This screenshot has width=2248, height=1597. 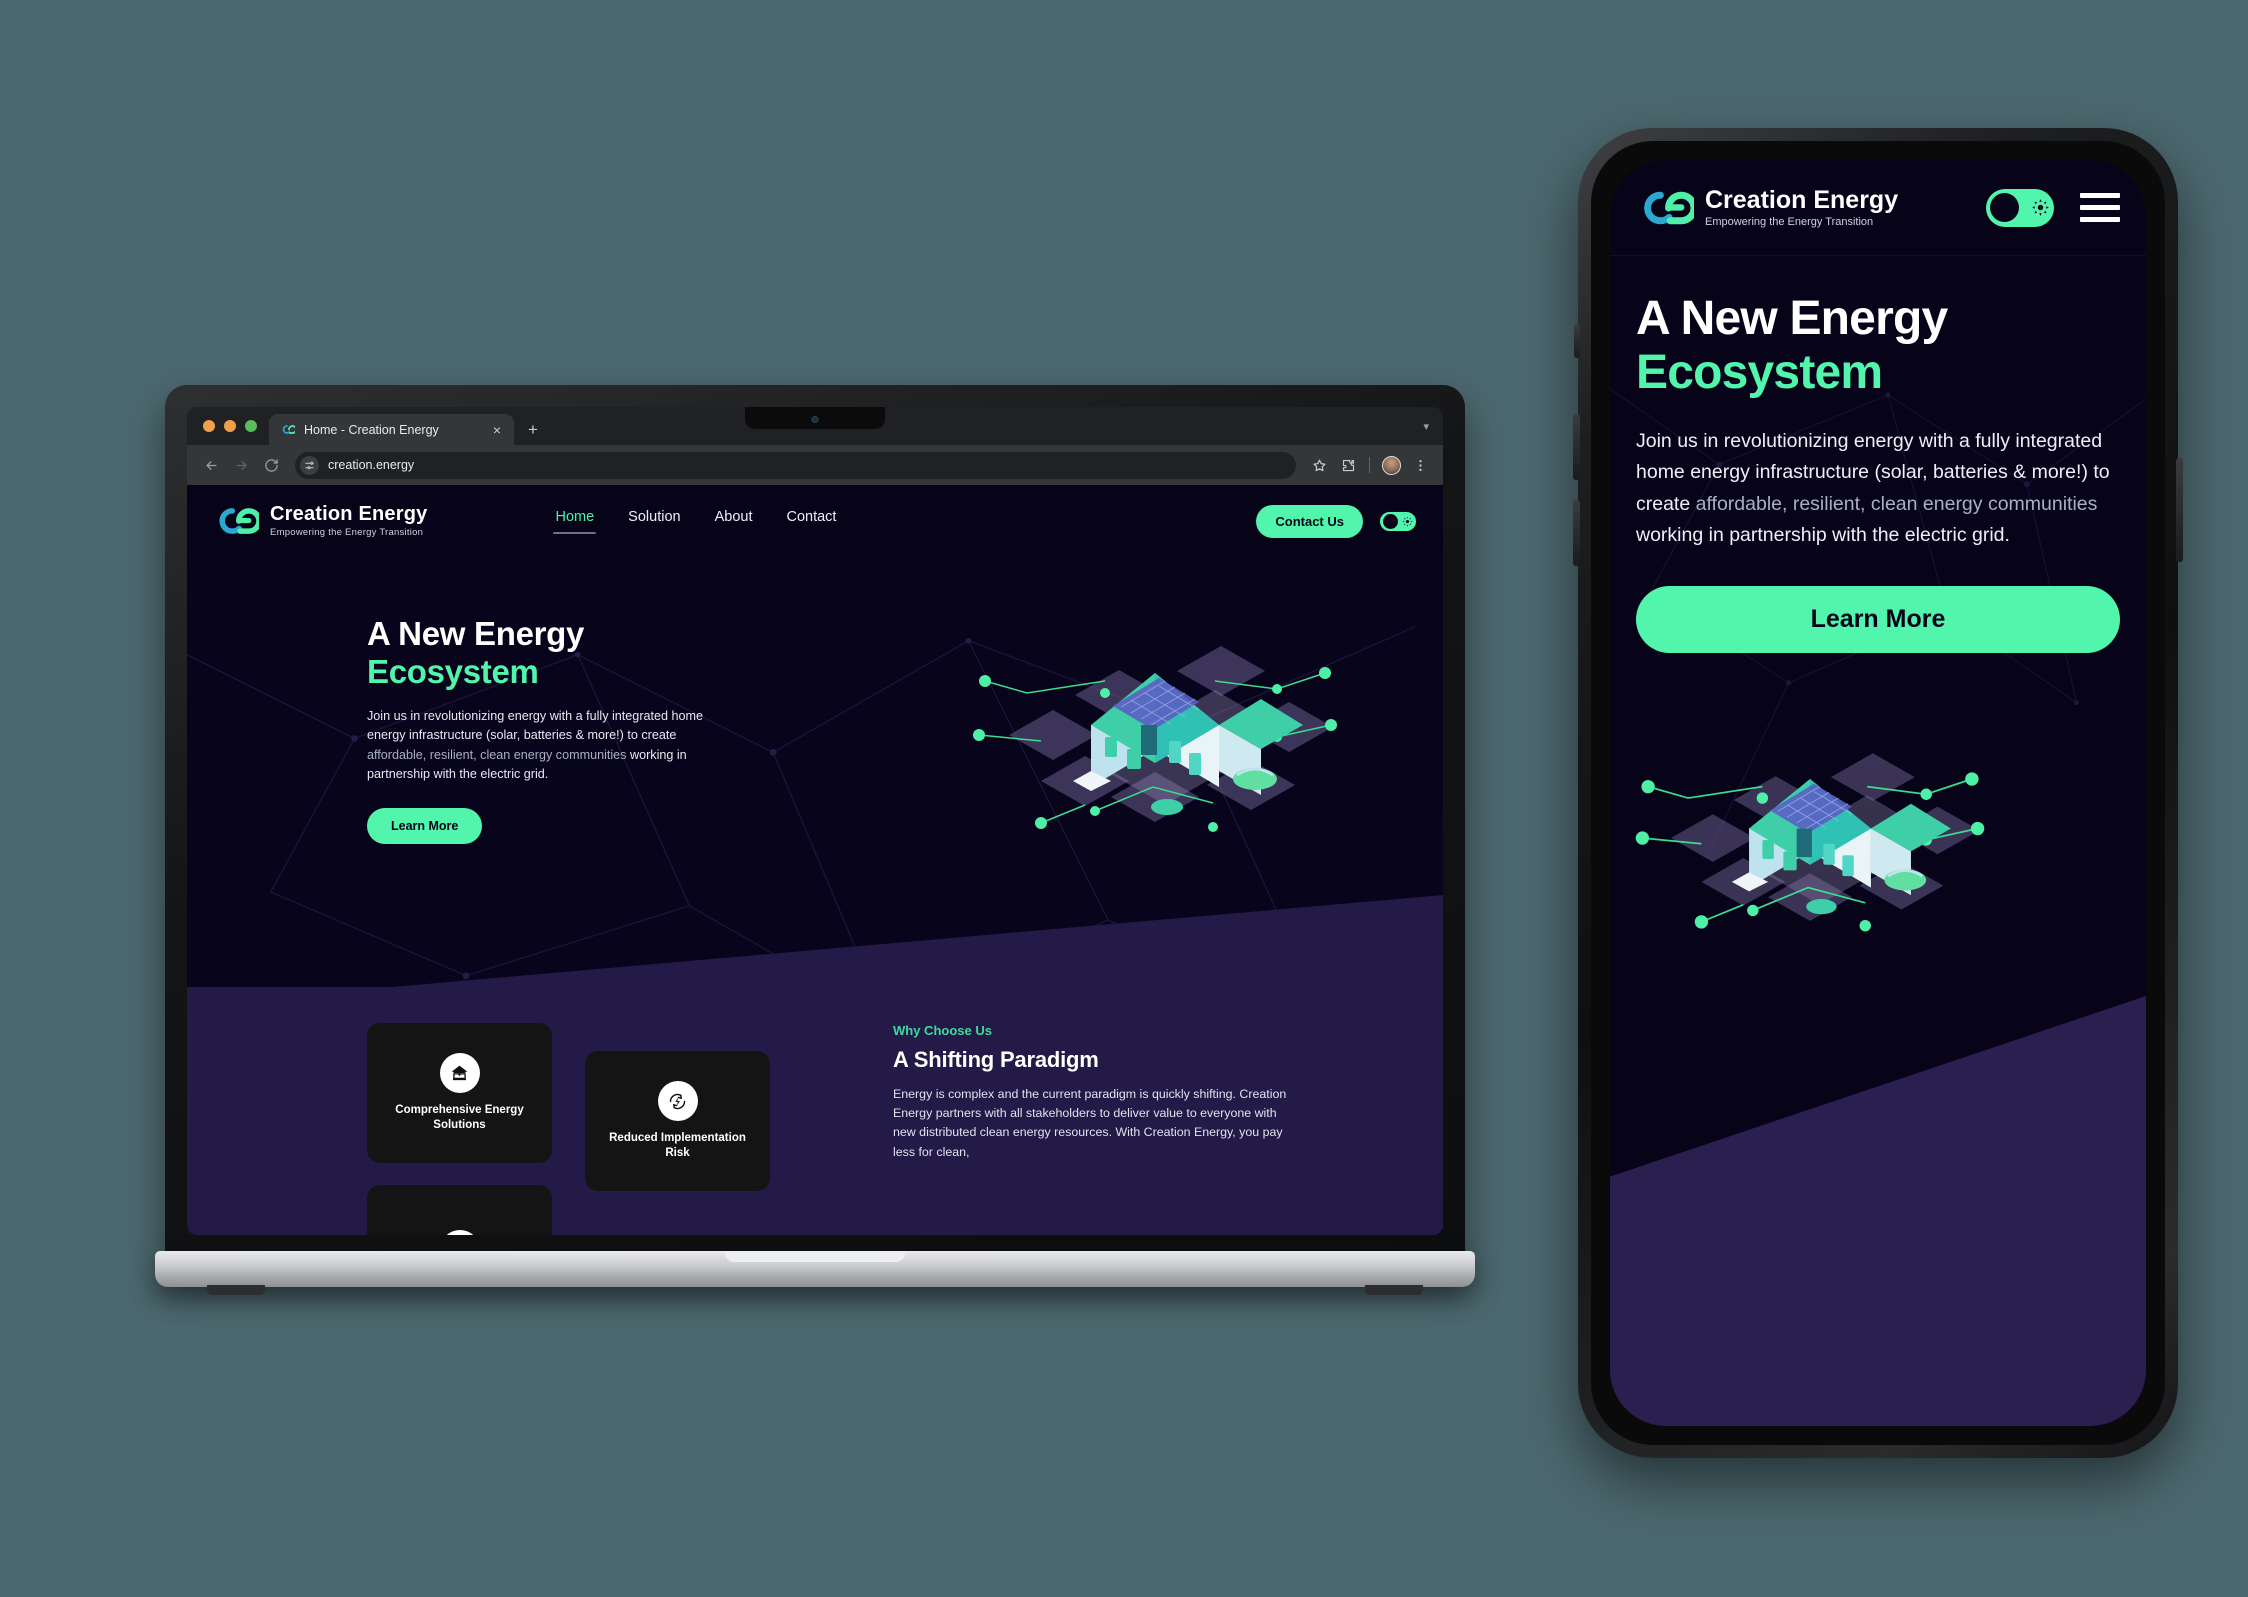 I want to click on feature-card-title: Reduced Implementation Risk, so click(x=677, y=1145).